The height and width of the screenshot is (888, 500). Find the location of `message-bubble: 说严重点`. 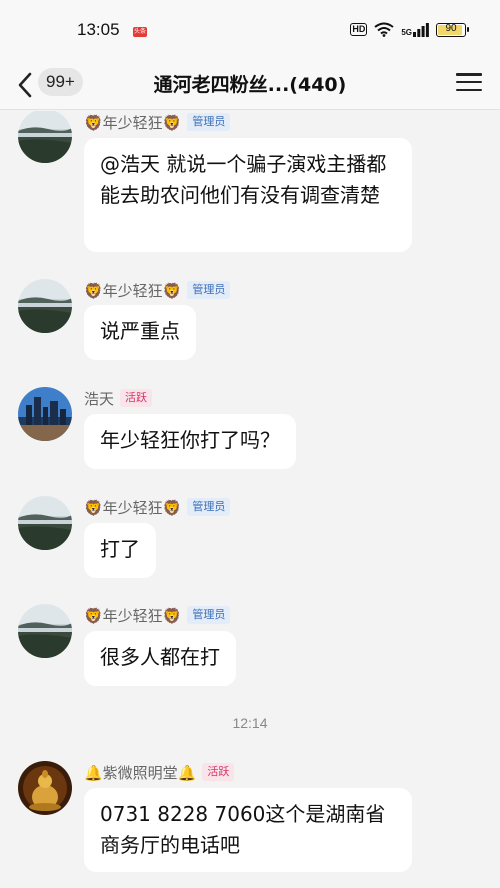

message-bubble: 说严重点 is located at coordinates (140, 332).